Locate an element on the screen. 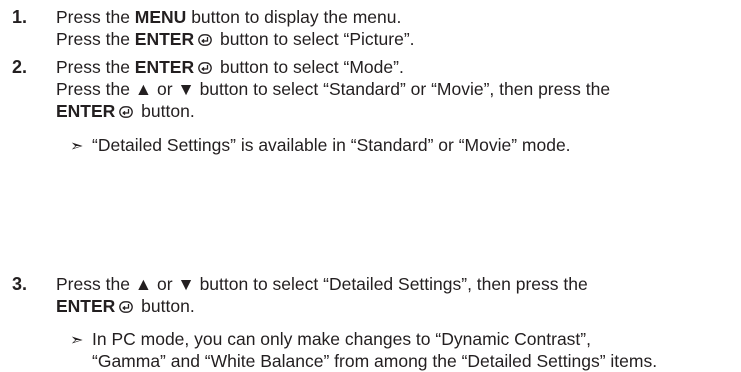 This screenshot has width=741, height=372. step-number: 1. is located at coordinates (20, 17).